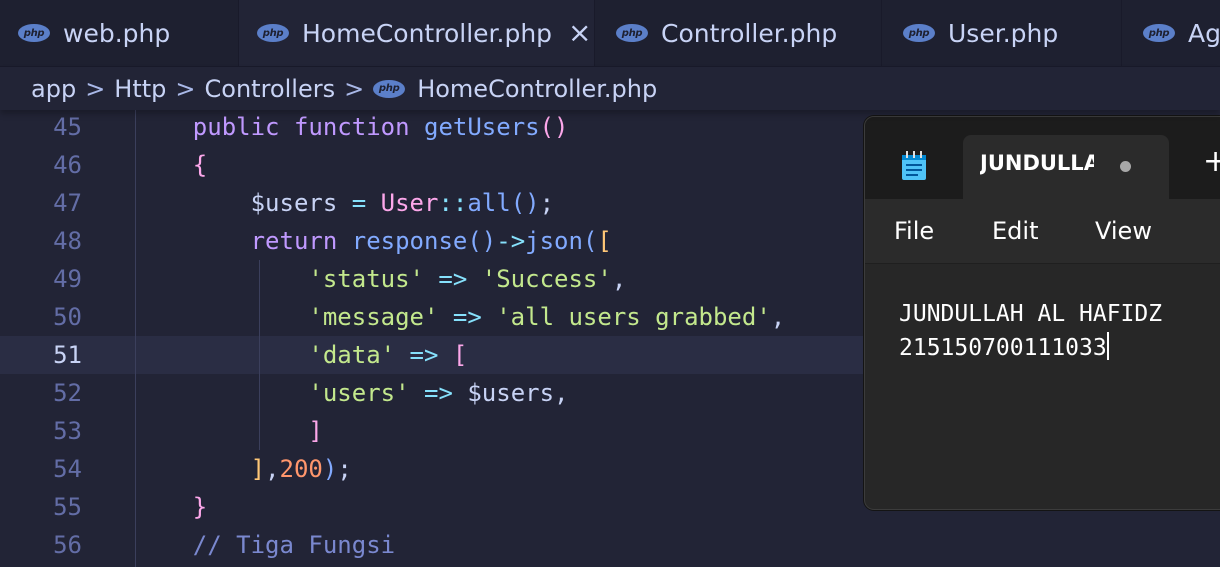 The width and height of the screenshot is (1220, 567). Describe the element at coordinates (67, 469) in the screenshot. I see `line-number: 54` at that location.